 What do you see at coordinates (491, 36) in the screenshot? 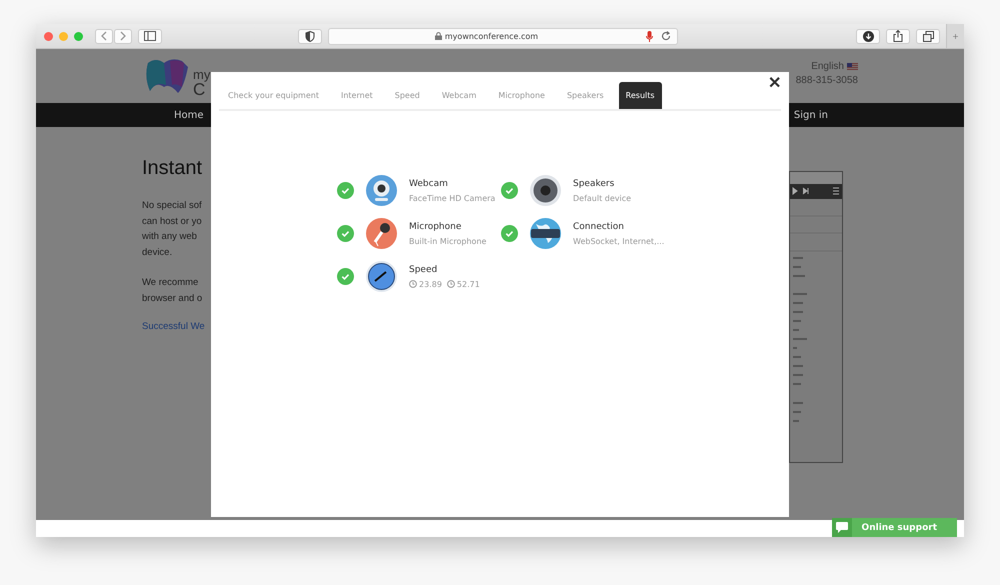
I see `url-text: myownconference.com` at bounding box center [491, 36].